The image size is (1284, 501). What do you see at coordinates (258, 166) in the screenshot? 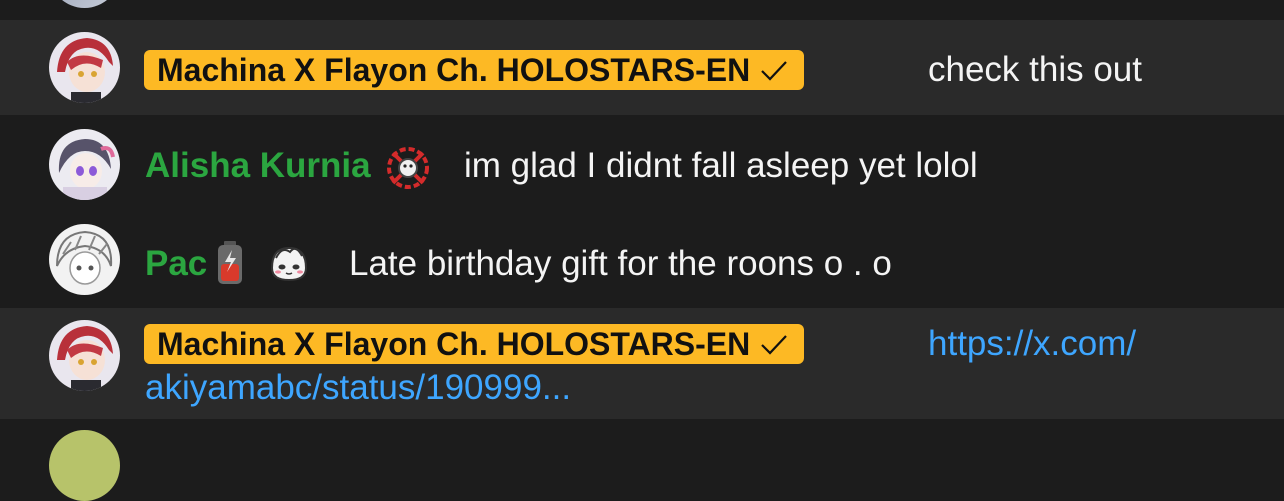
I see `author-name: Alisha Kurnia` at bounding box center [258, 166].